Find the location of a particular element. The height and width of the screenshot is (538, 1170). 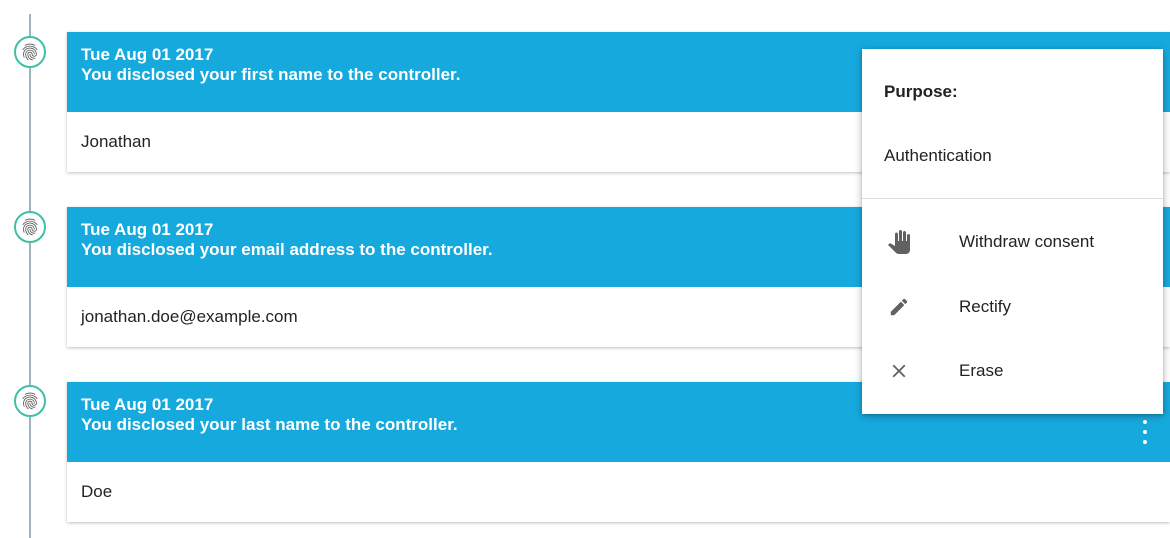

hand-icon is located at coordinates (899, 242).